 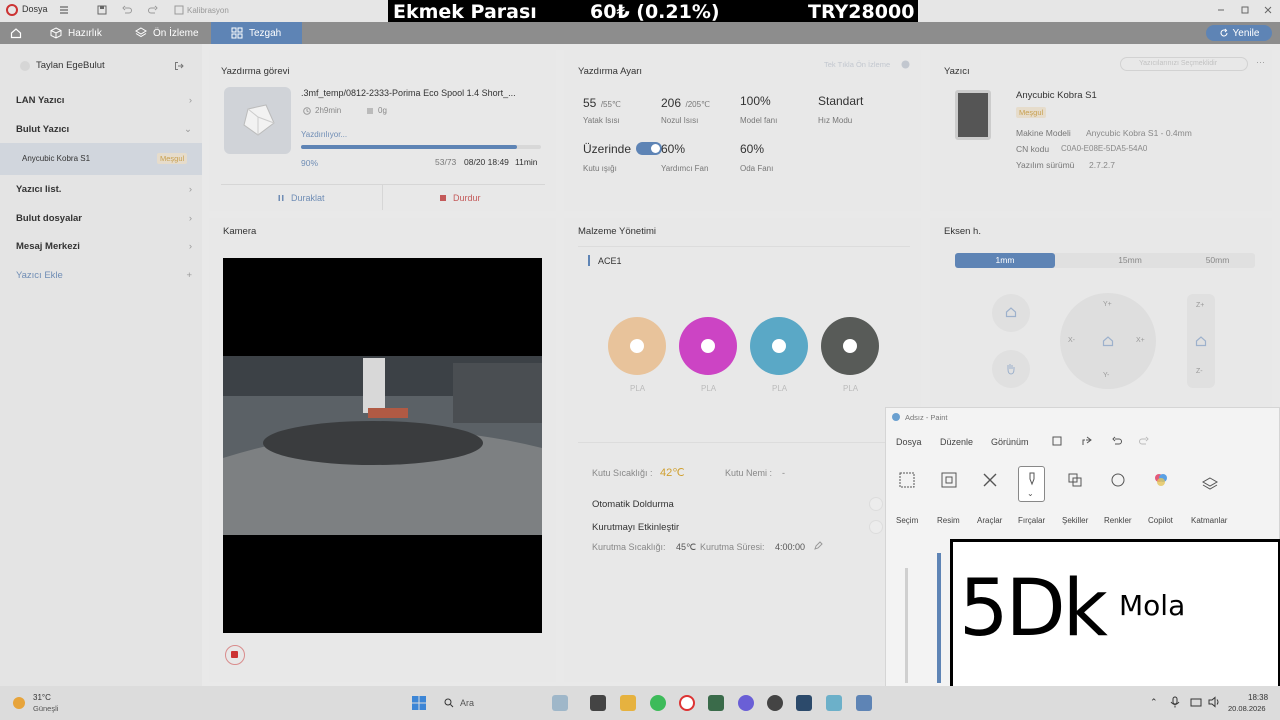 I want to click on stop-button: Durdur, so click(x=460, y=198).